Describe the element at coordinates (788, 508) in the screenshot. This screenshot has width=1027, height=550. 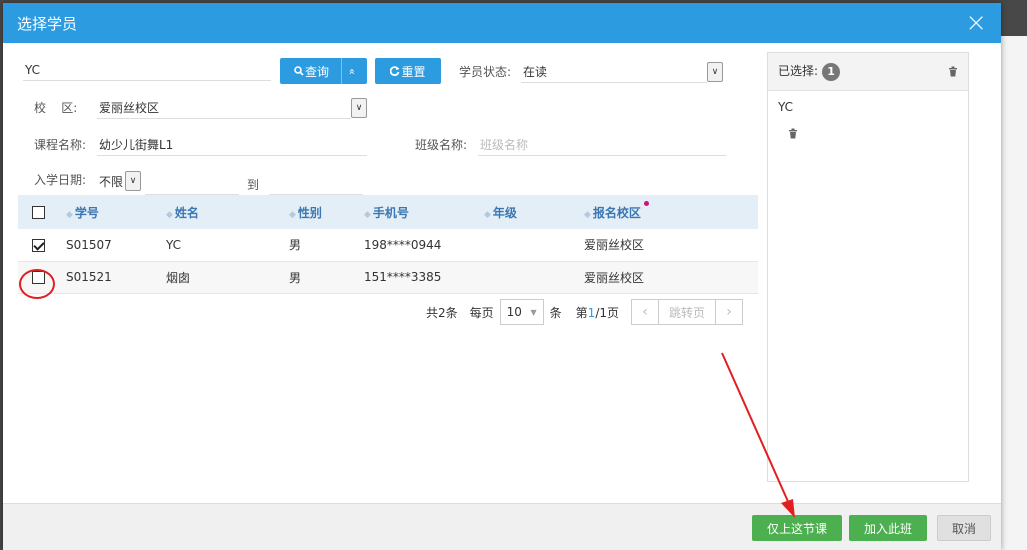
I see `annotation-arrow-head` at that location.